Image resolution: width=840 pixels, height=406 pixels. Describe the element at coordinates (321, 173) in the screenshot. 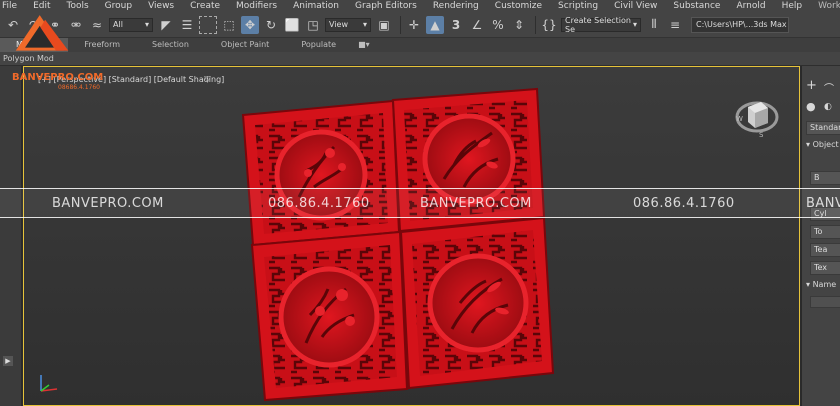

I see `panel-top-left` at that location.